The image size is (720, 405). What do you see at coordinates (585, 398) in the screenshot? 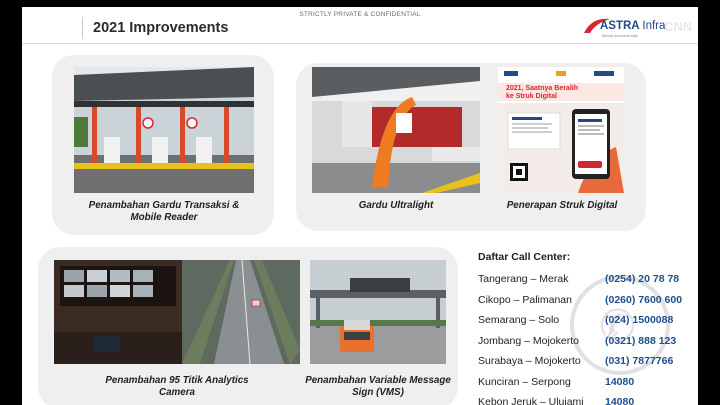
I see `call-center-row: Kebon Jeruk – Ulujami 14080` at bounding box center [585, 398].